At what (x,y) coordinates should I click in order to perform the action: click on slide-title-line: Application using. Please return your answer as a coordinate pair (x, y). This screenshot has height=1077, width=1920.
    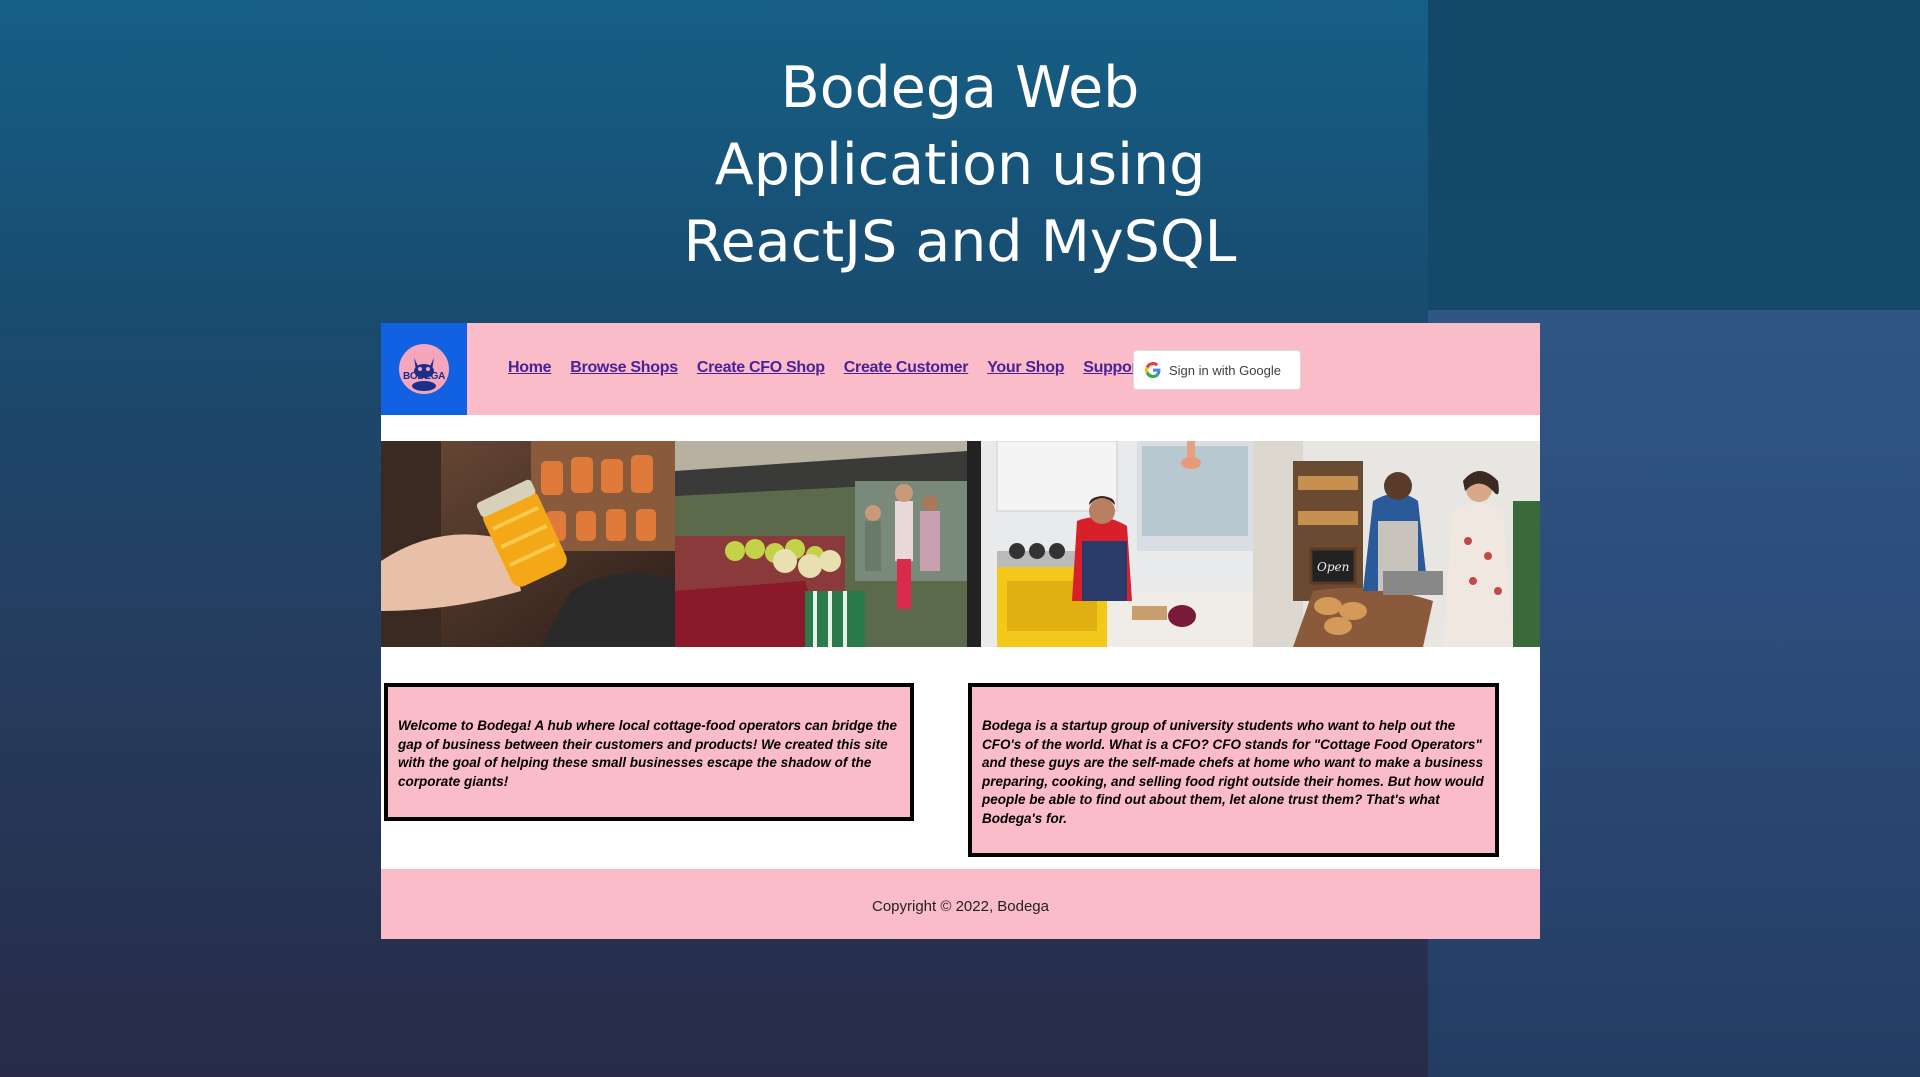
    Looking at the image, I should click on (960, 165).